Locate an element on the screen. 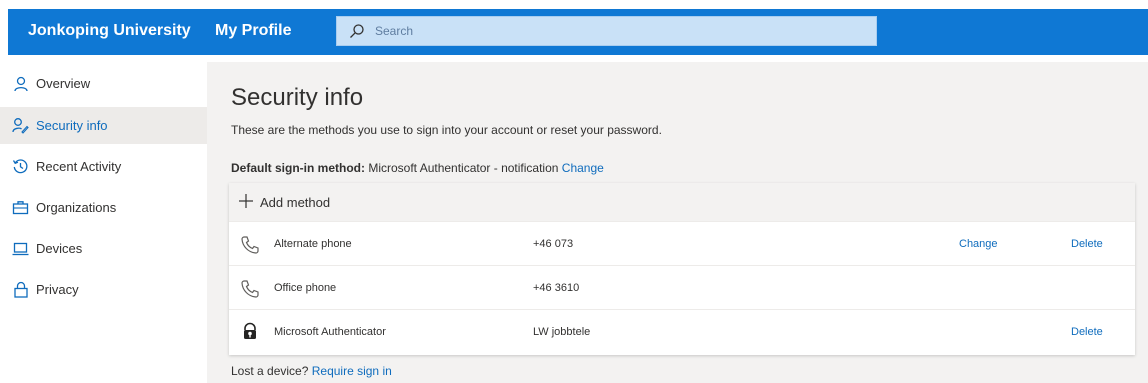  person-icon is located at coordinates (20, 83).